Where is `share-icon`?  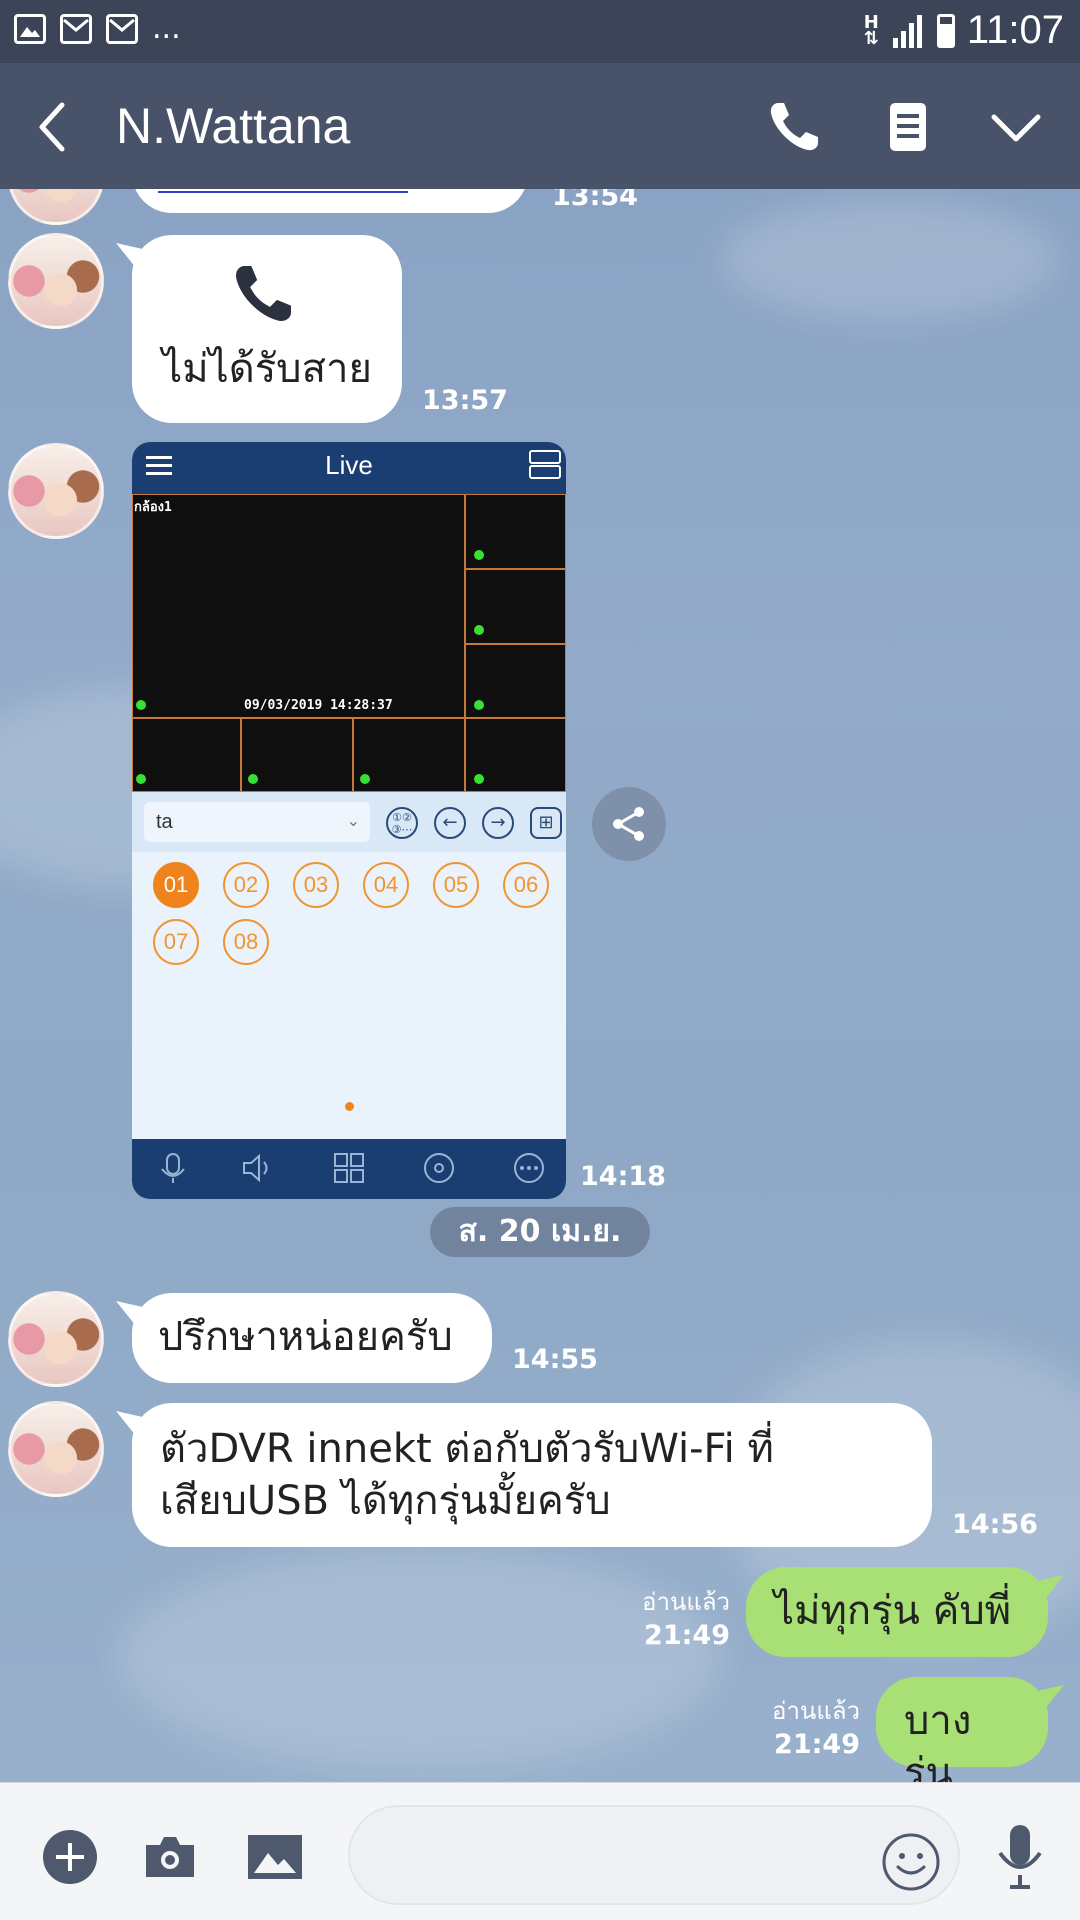 share-icon is located at coordinates (628, 824).